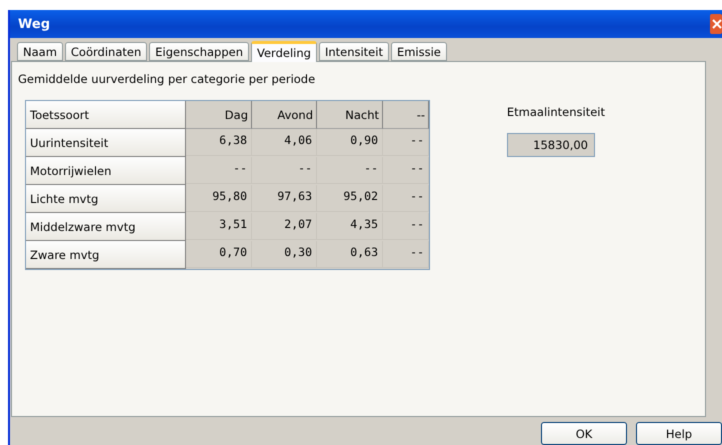 The image size is (722, 445). I want to click on table-cell: 2,07, so click(284, 226).